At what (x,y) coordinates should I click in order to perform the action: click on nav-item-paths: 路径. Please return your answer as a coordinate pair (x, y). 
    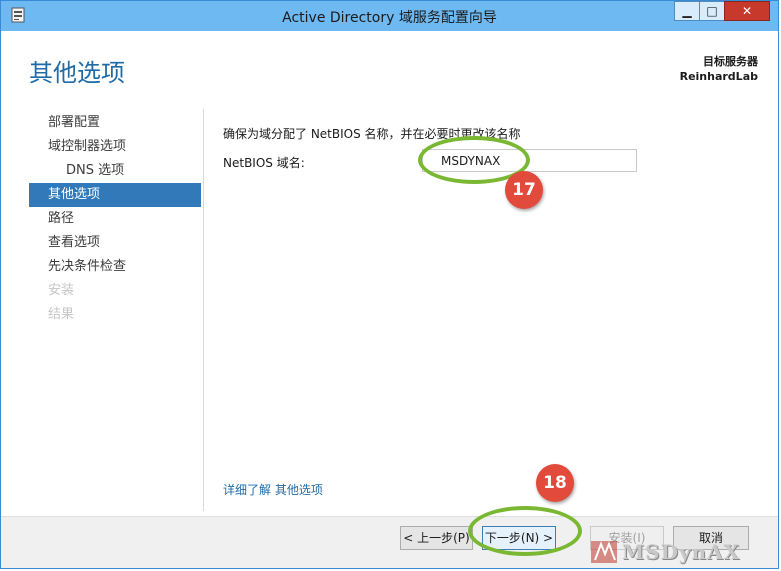
    Looking at the image, I should click on (115, 219).